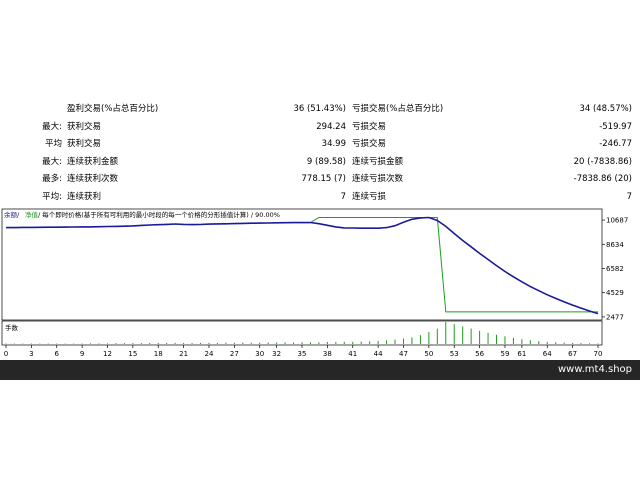 This screenshot has height=480, width=640. What do you see at coordinates (605, 109) in the screenshot?
I see `stat-value-loss: 34 (48.57%)` at bounding box center [605, 109].